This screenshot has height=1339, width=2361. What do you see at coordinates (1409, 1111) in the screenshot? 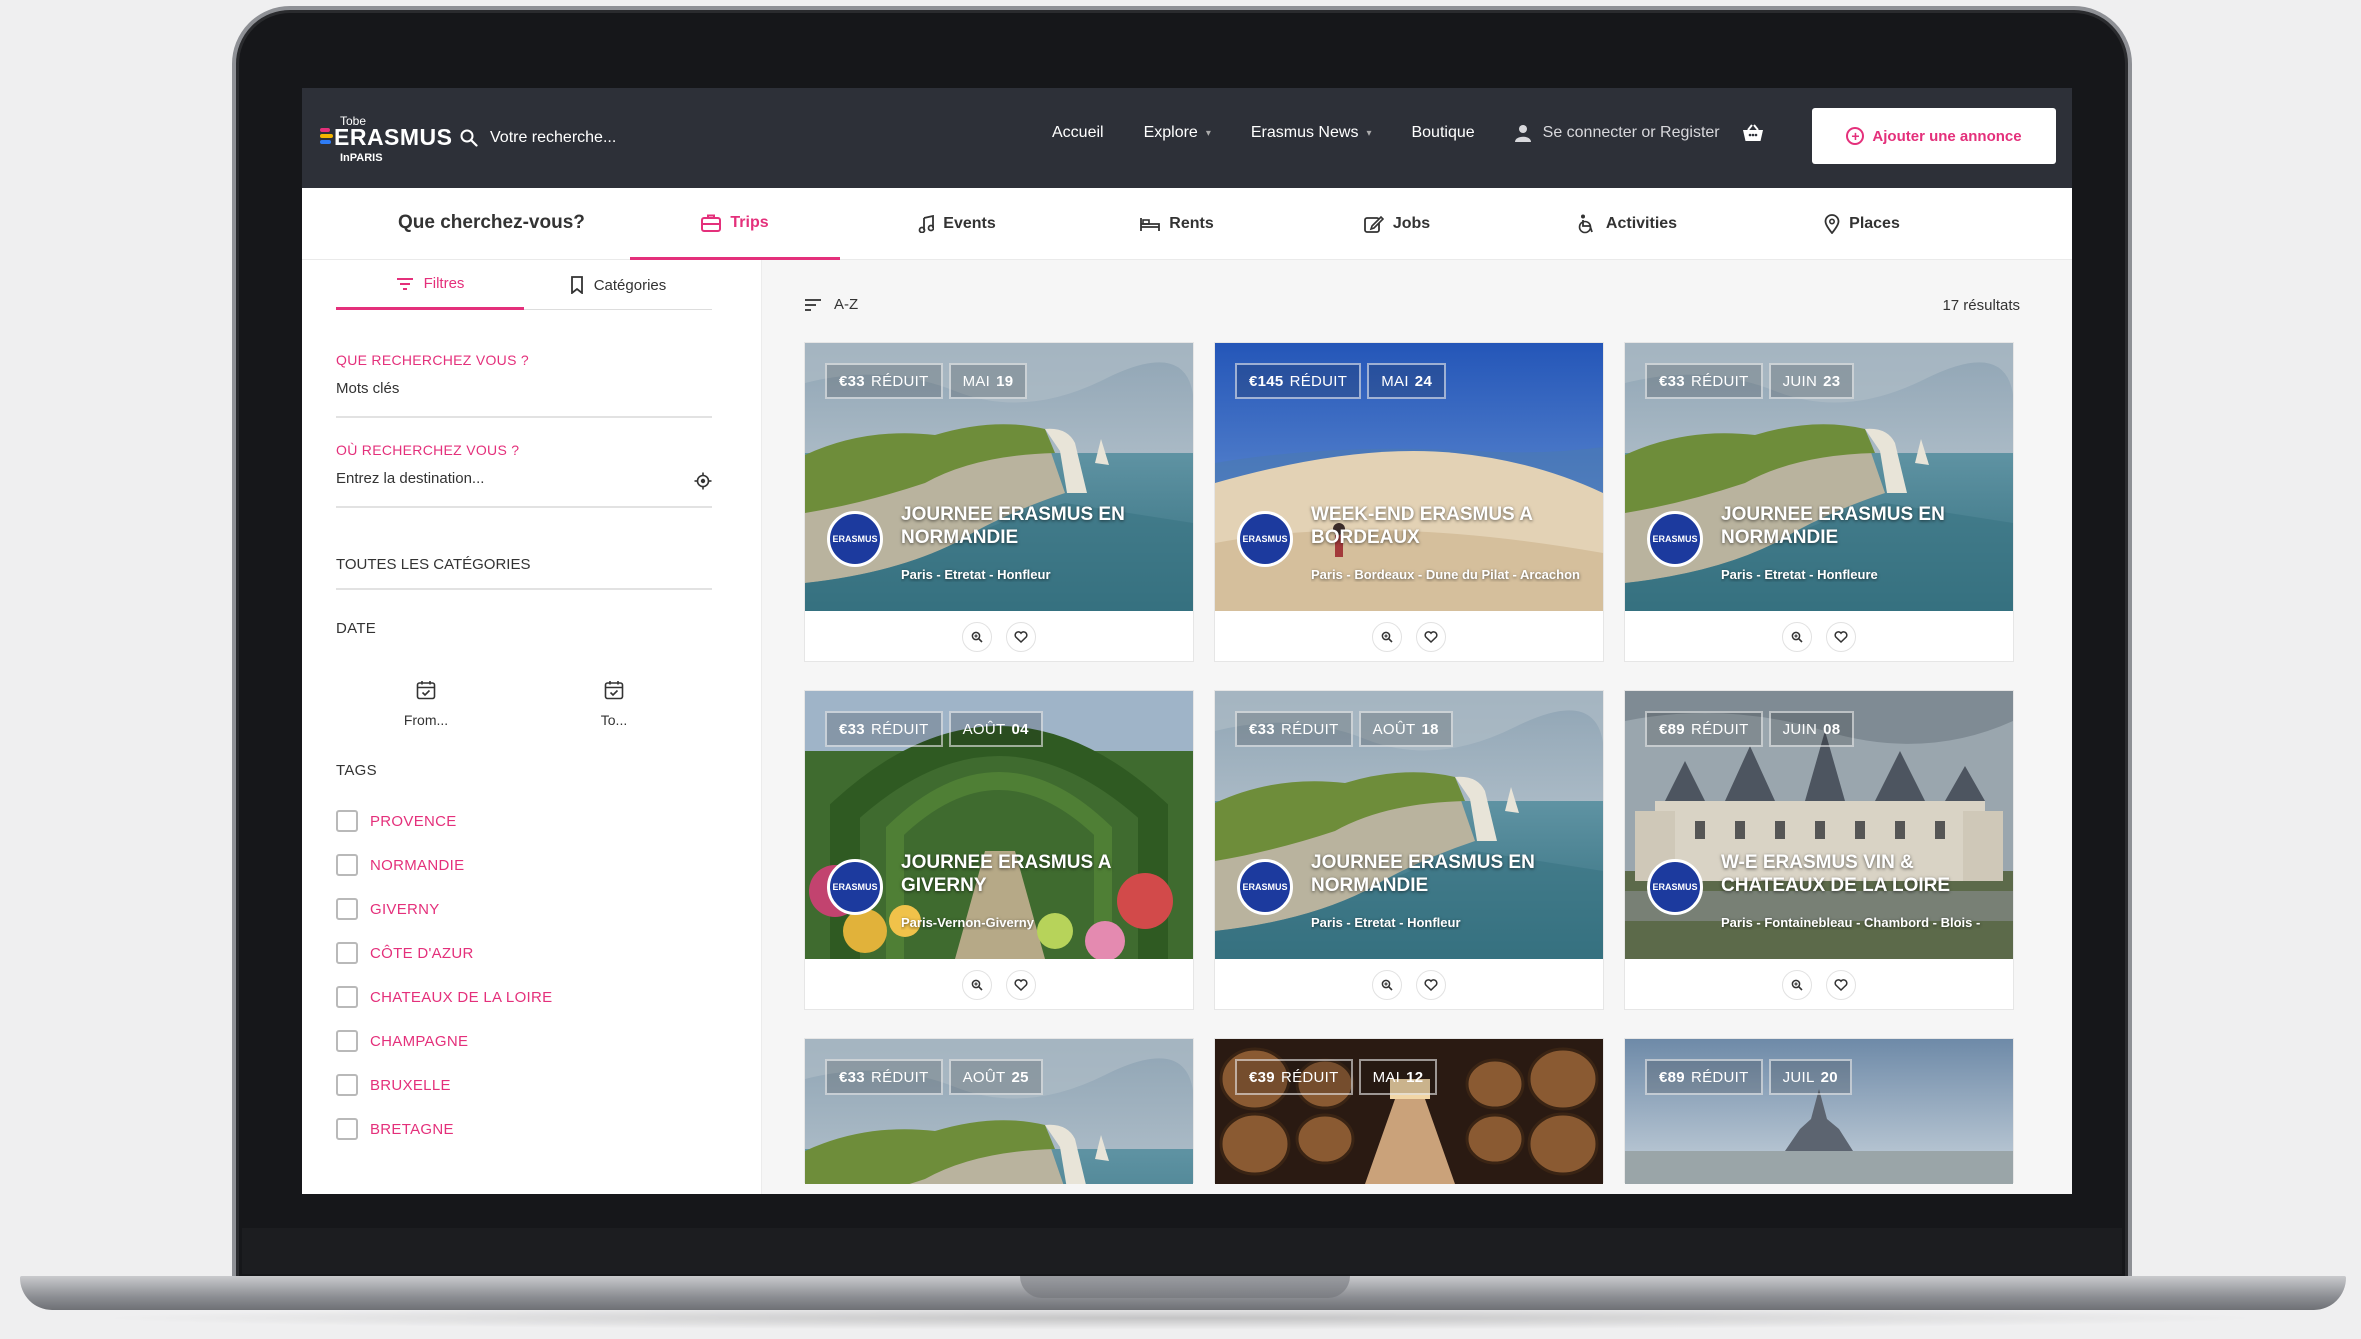
I see `trip-card: €39 RÉDUIT MAI 12` at bounding box center [1409, 1111].